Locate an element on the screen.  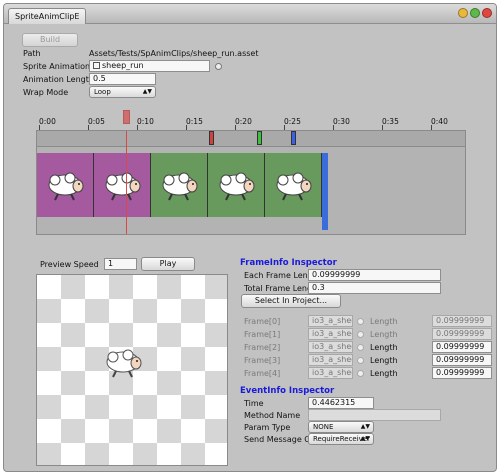
wrap-mode-label: Wrap Mode is located at coordinates (46, 92).